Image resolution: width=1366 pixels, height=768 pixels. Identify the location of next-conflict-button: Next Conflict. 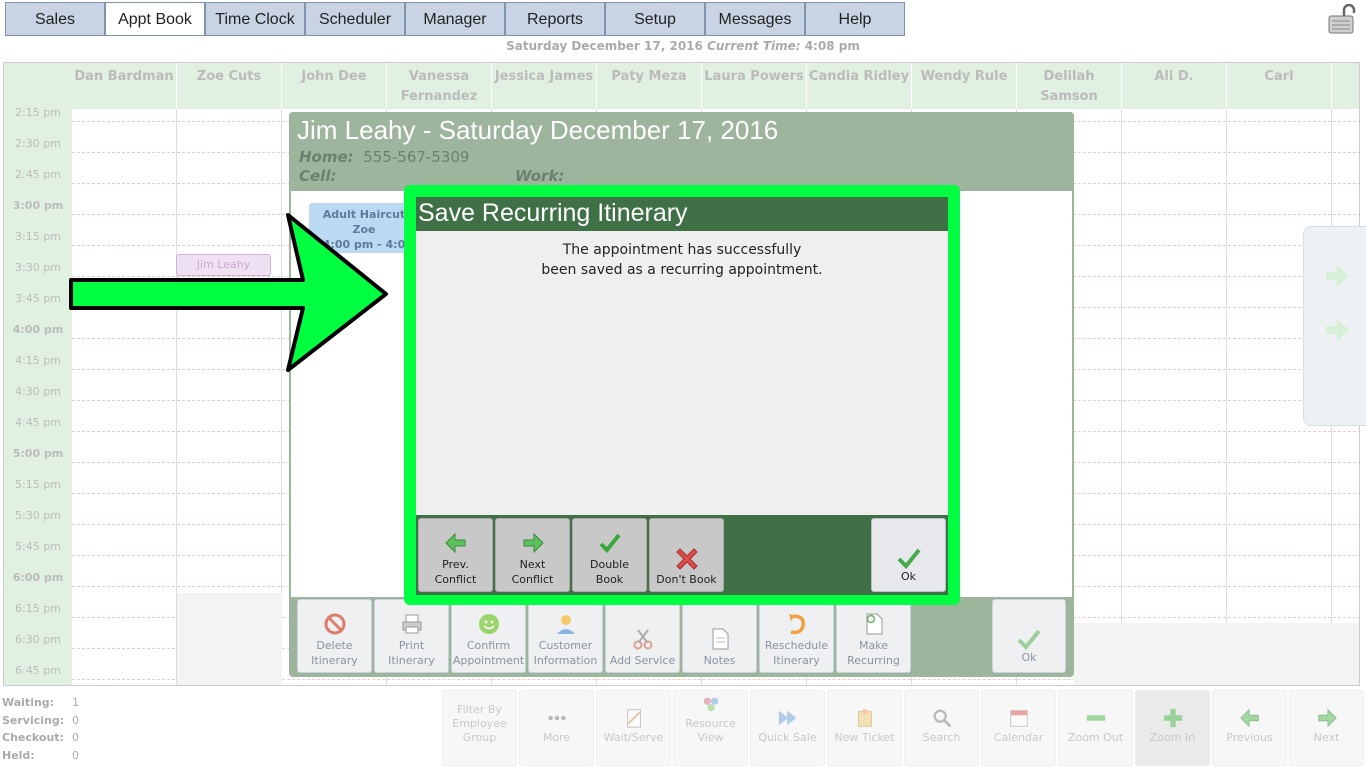
(532, 555).